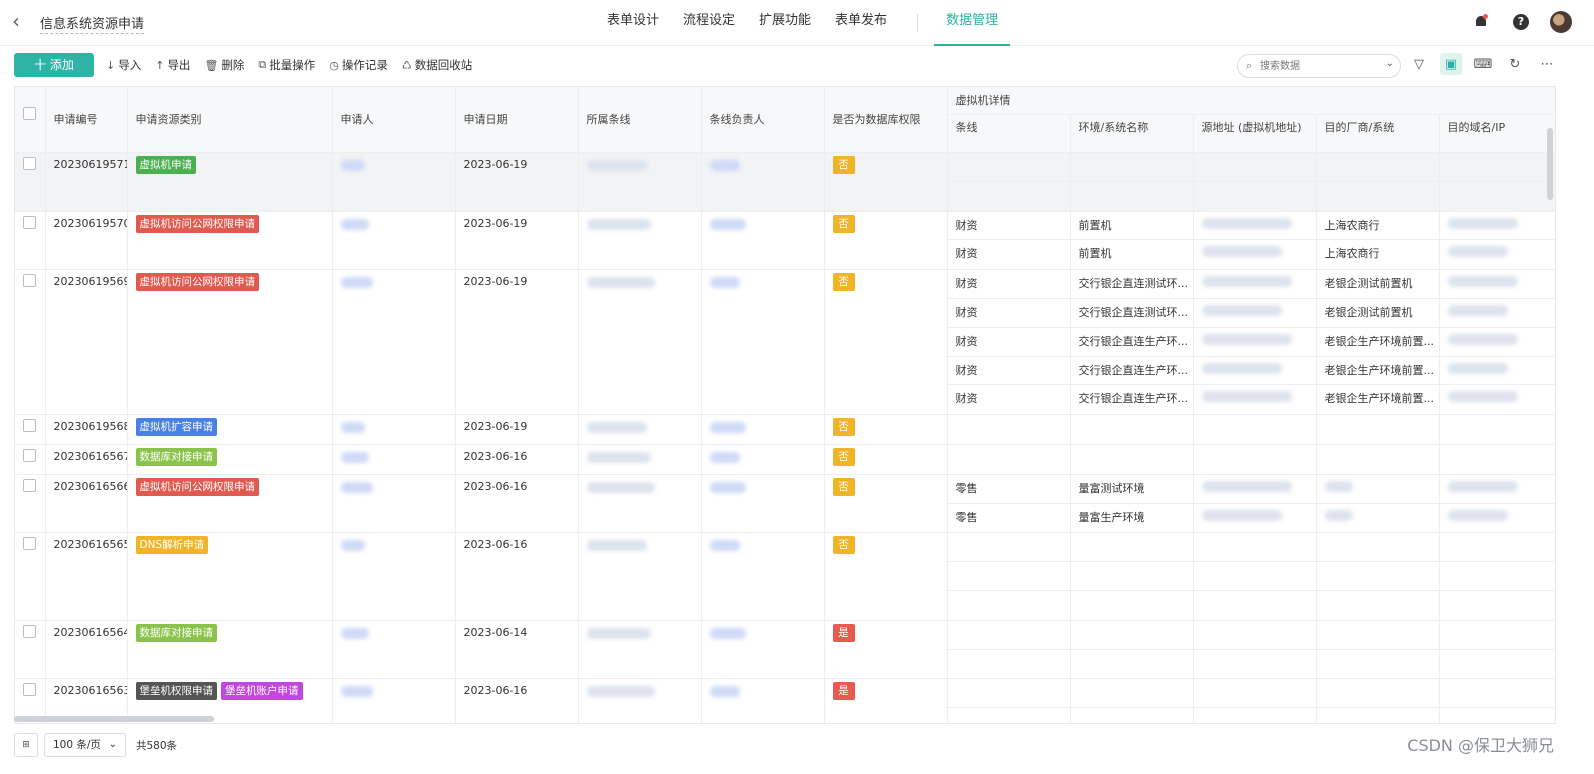 The image size is (1594, 774). What do you see at coordinates (785, 650) in the screenshot?
I see `table-row: 20230616564 数据库对接申请 2023-06-14 是` at bounding box center [785, 650].